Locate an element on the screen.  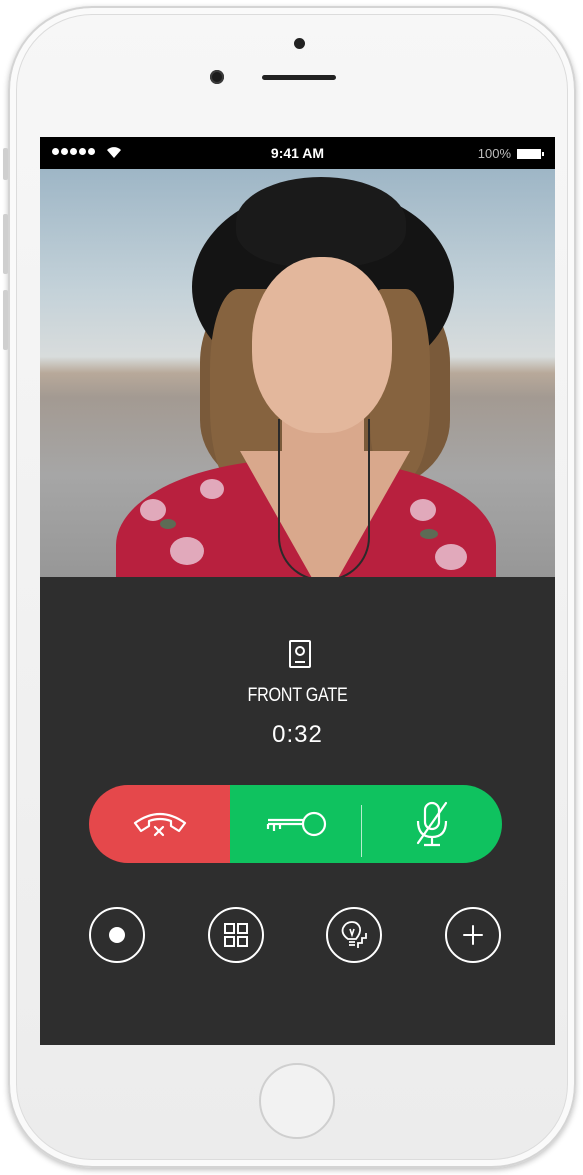
plus-icon is located at coordinates (473, 935).